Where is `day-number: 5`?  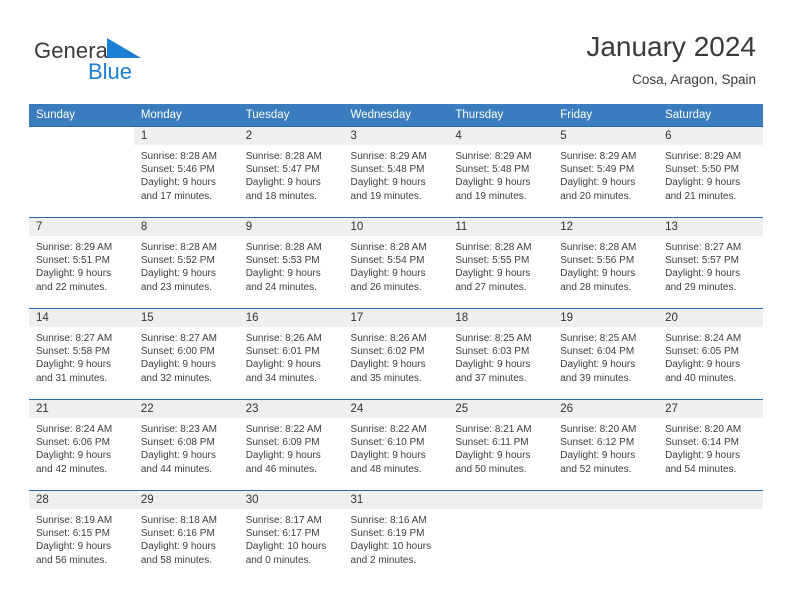
day-number: 5 is located at coordinates (606, 136).